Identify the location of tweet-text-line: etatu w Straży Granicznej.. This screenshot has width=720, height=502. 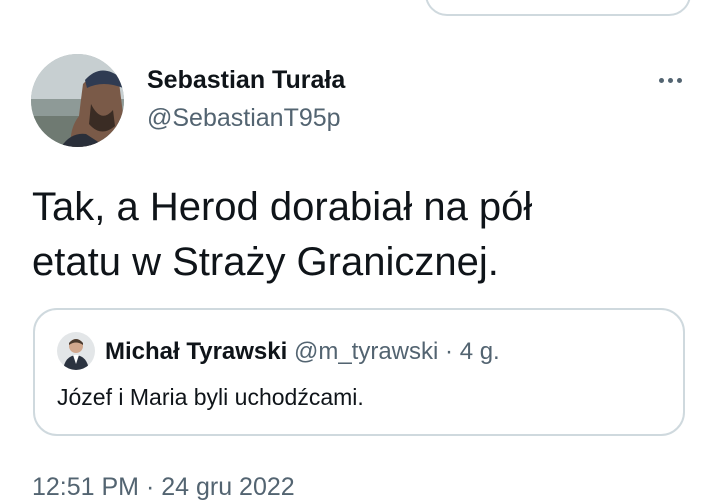
(265, 262).